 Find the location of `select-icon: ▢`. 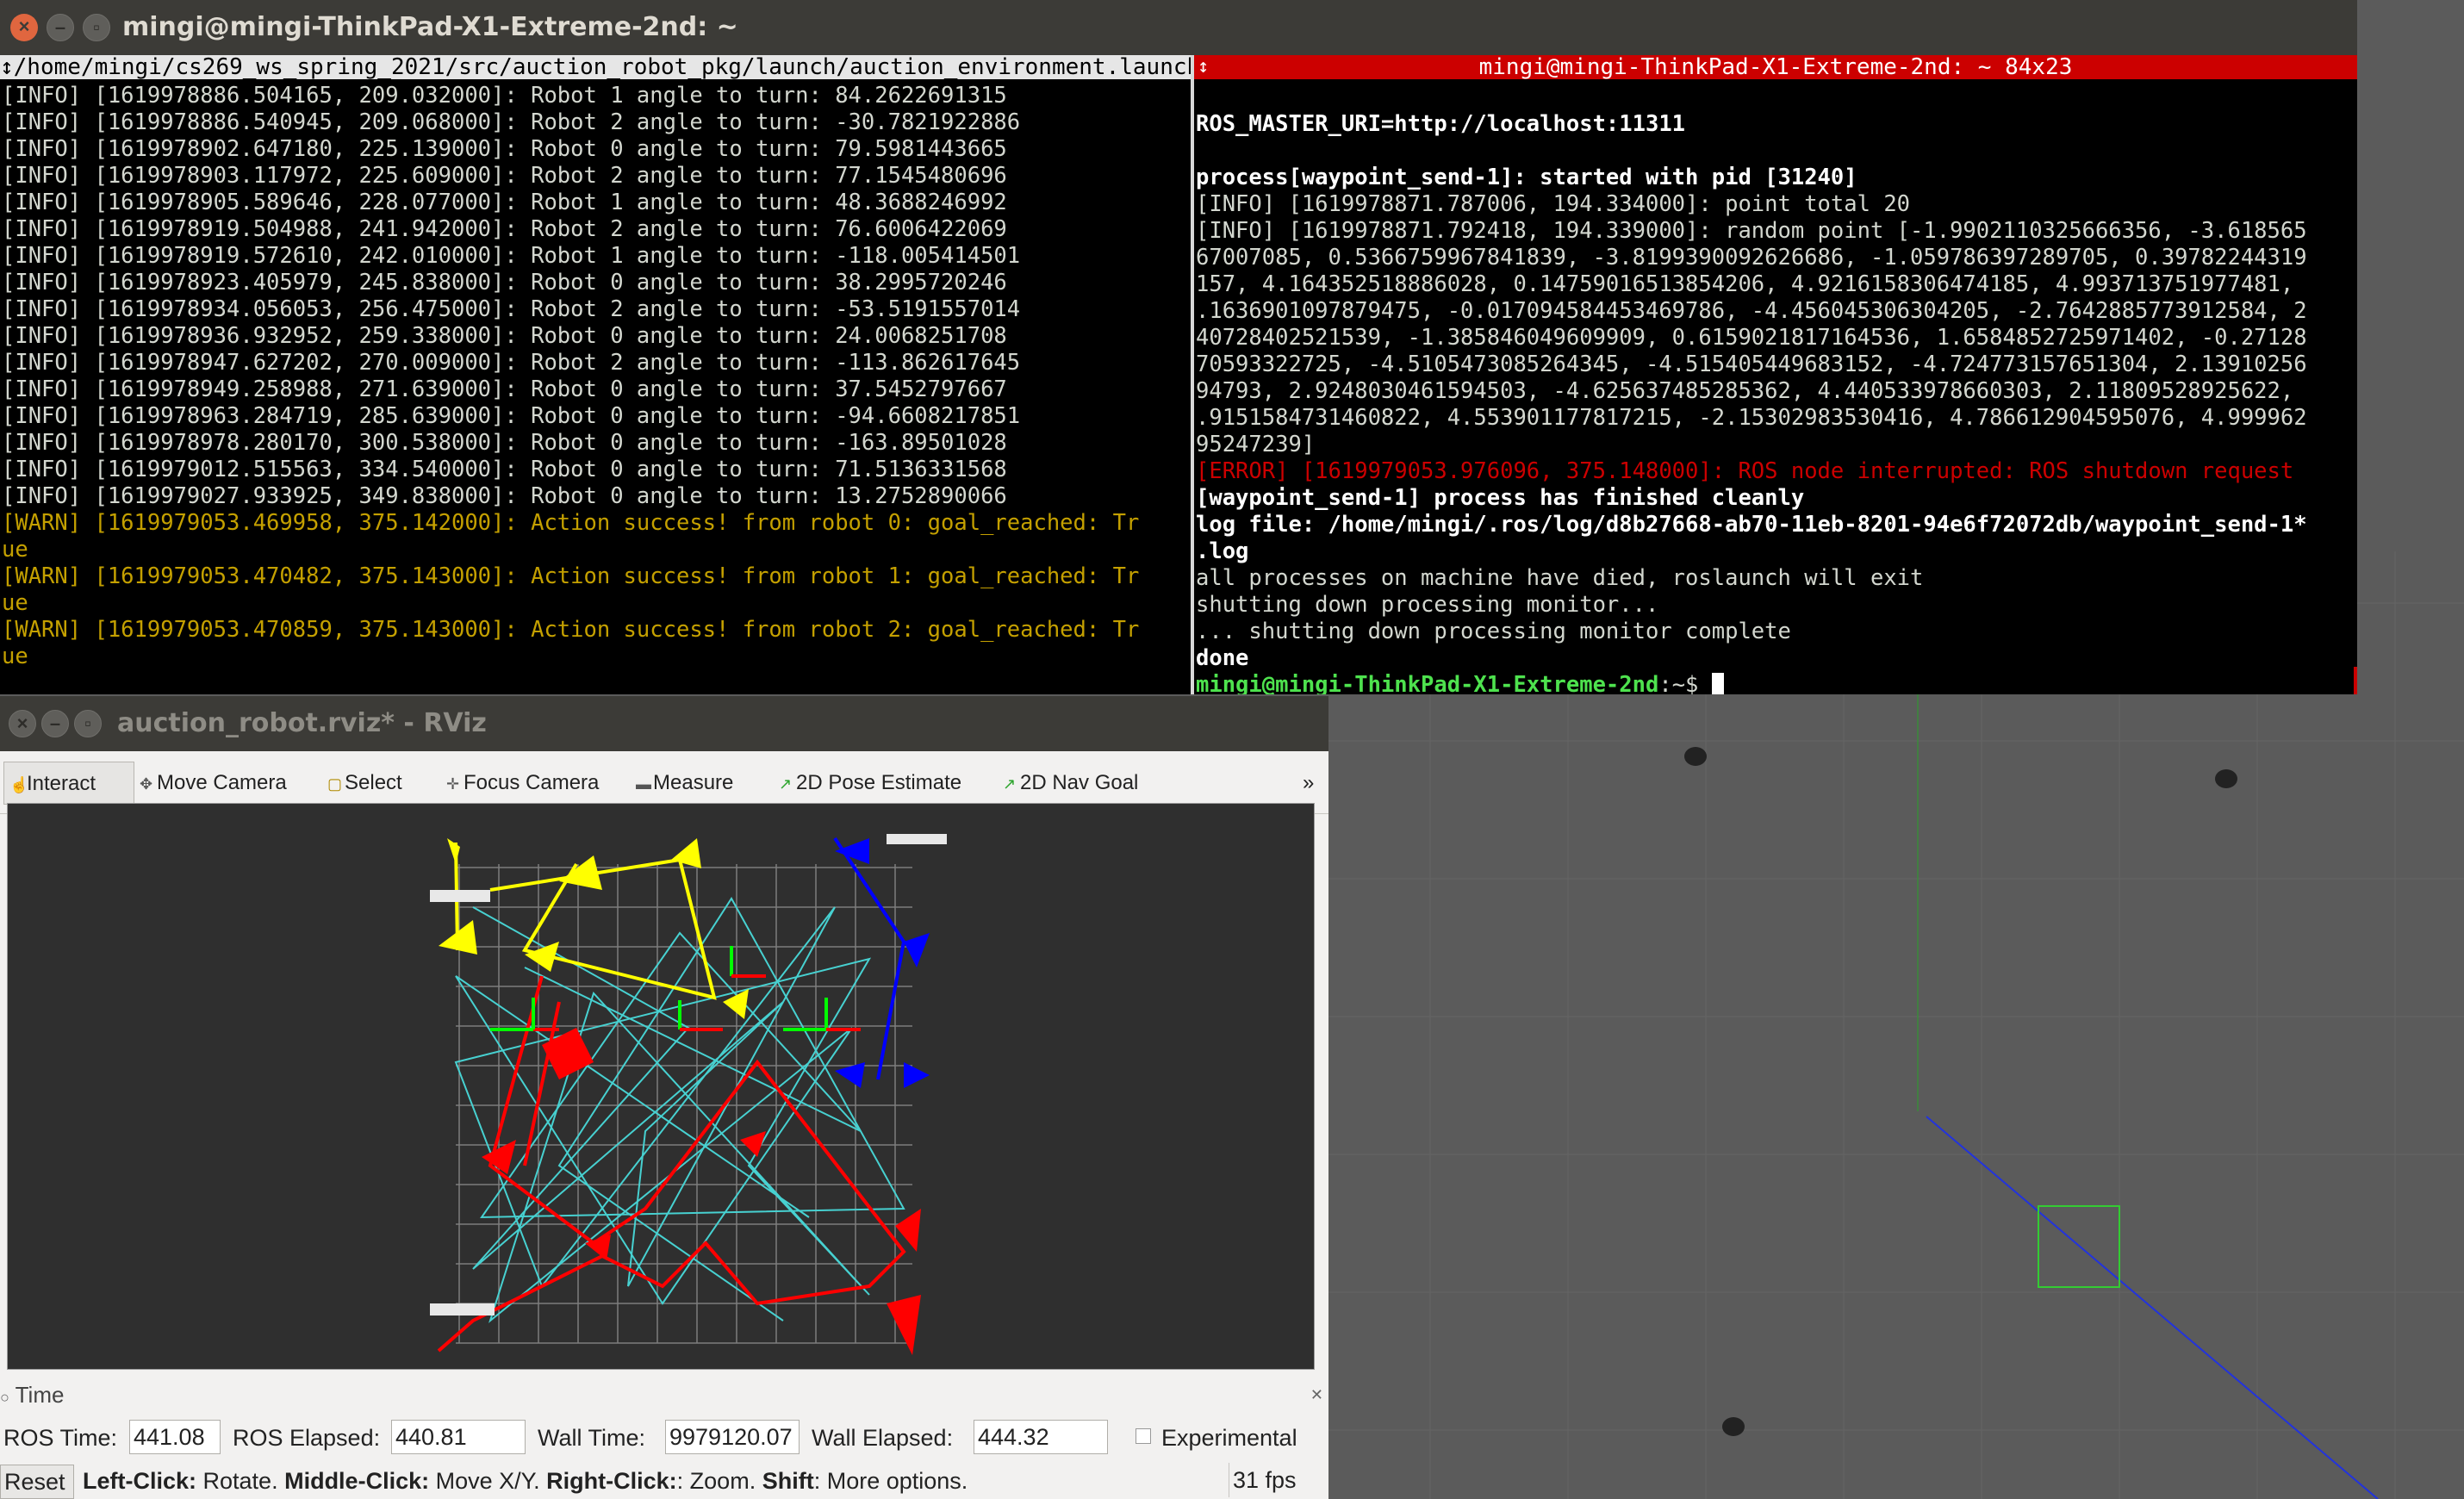

select-icon: ▢ is located at coordinates (335, 784).